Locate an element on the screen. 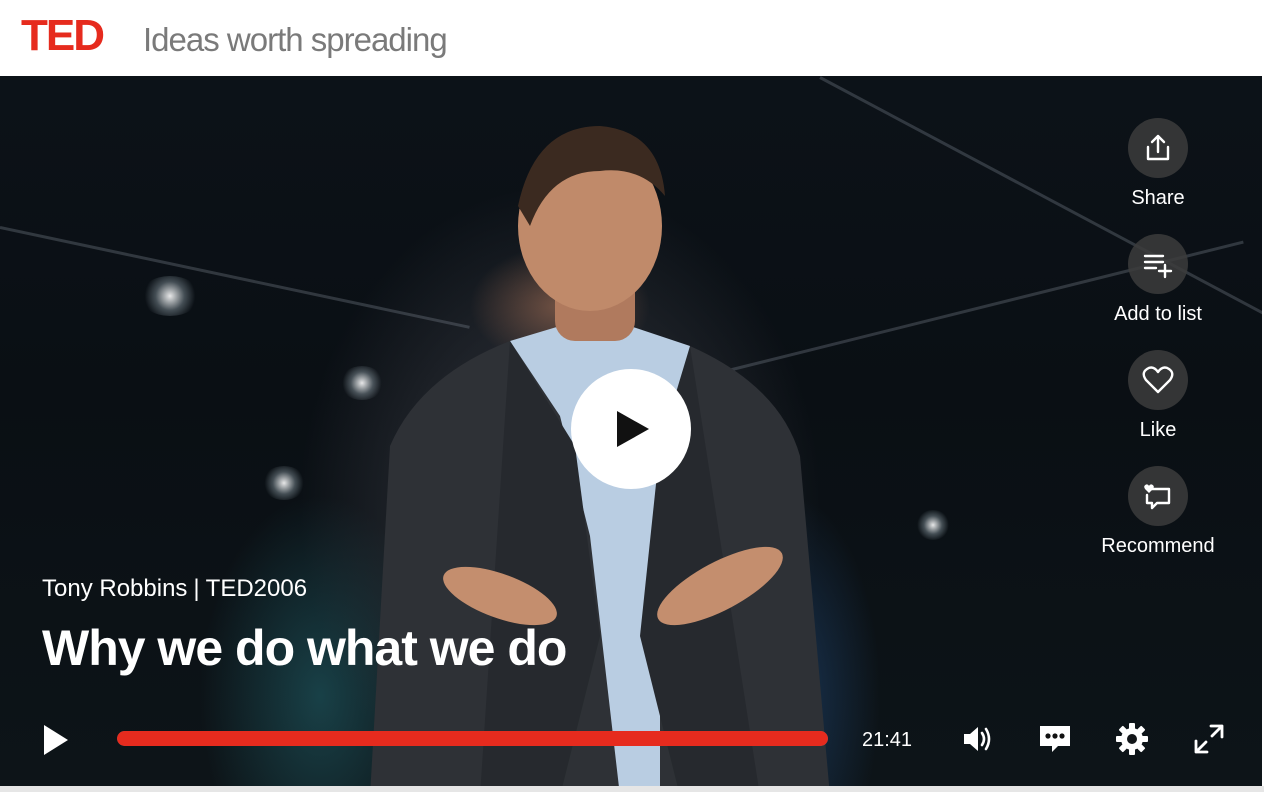 This screenshot has width=1264, height=792. volume-button is located at coordinates (978, 739).